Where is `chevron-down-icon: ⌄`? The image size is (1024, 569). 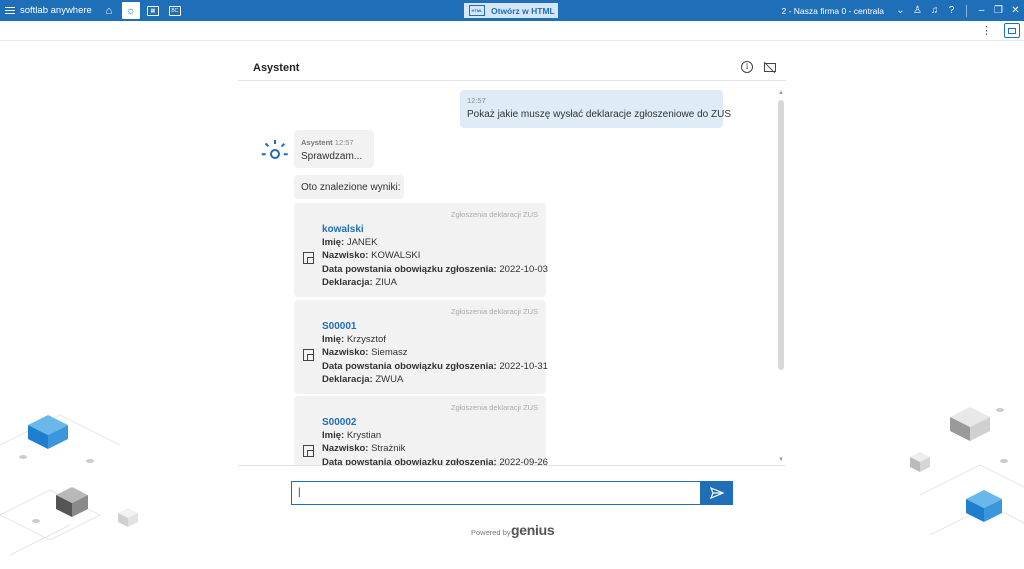 chevron-down-icon: ⌄ is located at coordinates (900, 10).